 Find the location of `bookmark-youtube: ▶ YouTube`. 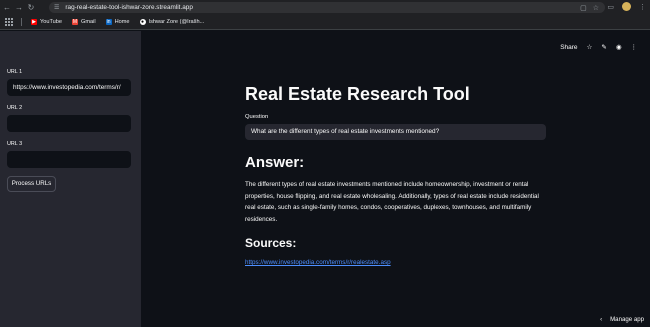

bookmark-youtube: ▶ YouTube is located at coordinates (46, 22).